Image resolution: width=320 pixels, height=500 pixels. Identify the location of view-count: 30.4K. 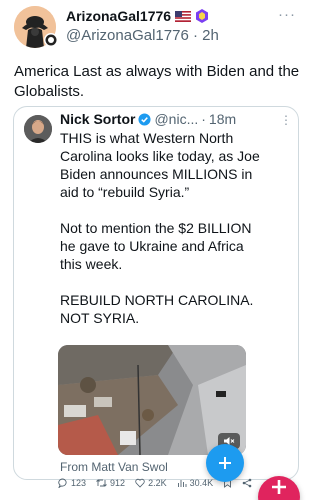
(201, 483).